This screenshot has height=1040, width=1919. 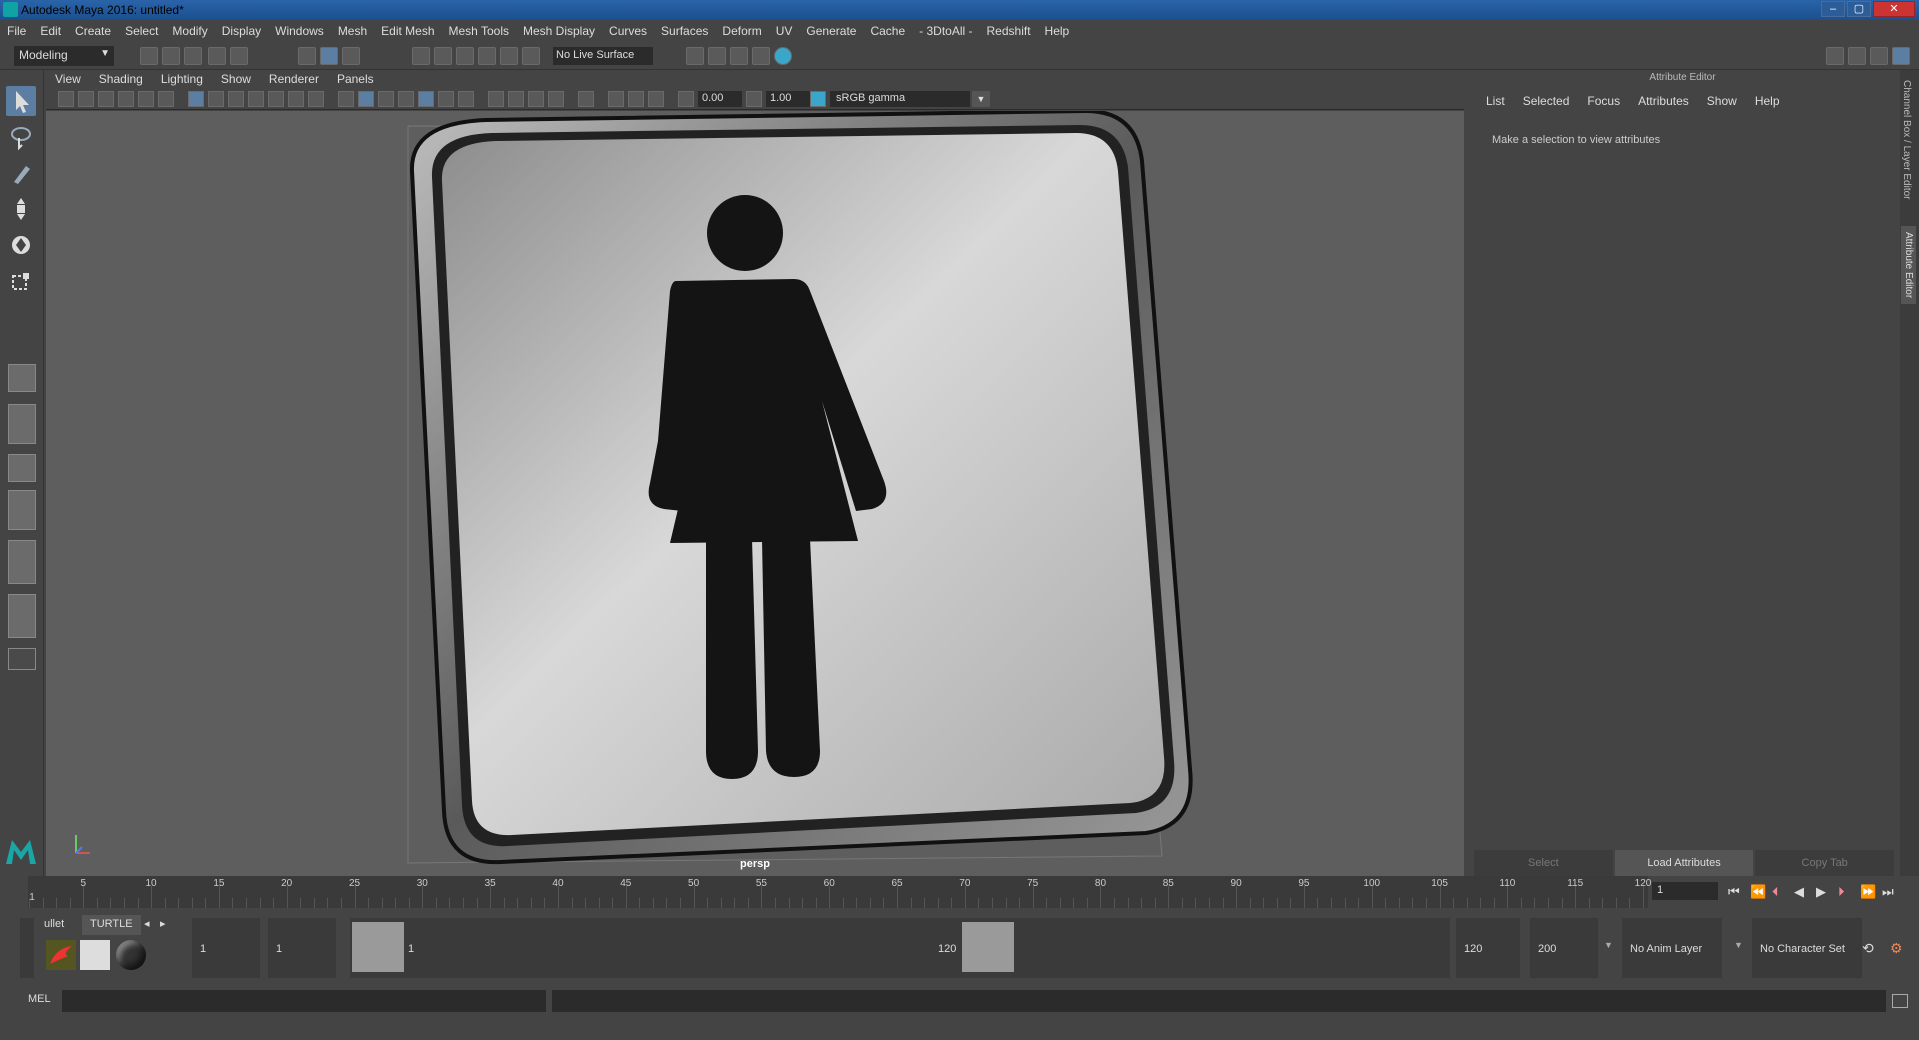 I want to click on range-start-handle, so click(x=378, y=947).